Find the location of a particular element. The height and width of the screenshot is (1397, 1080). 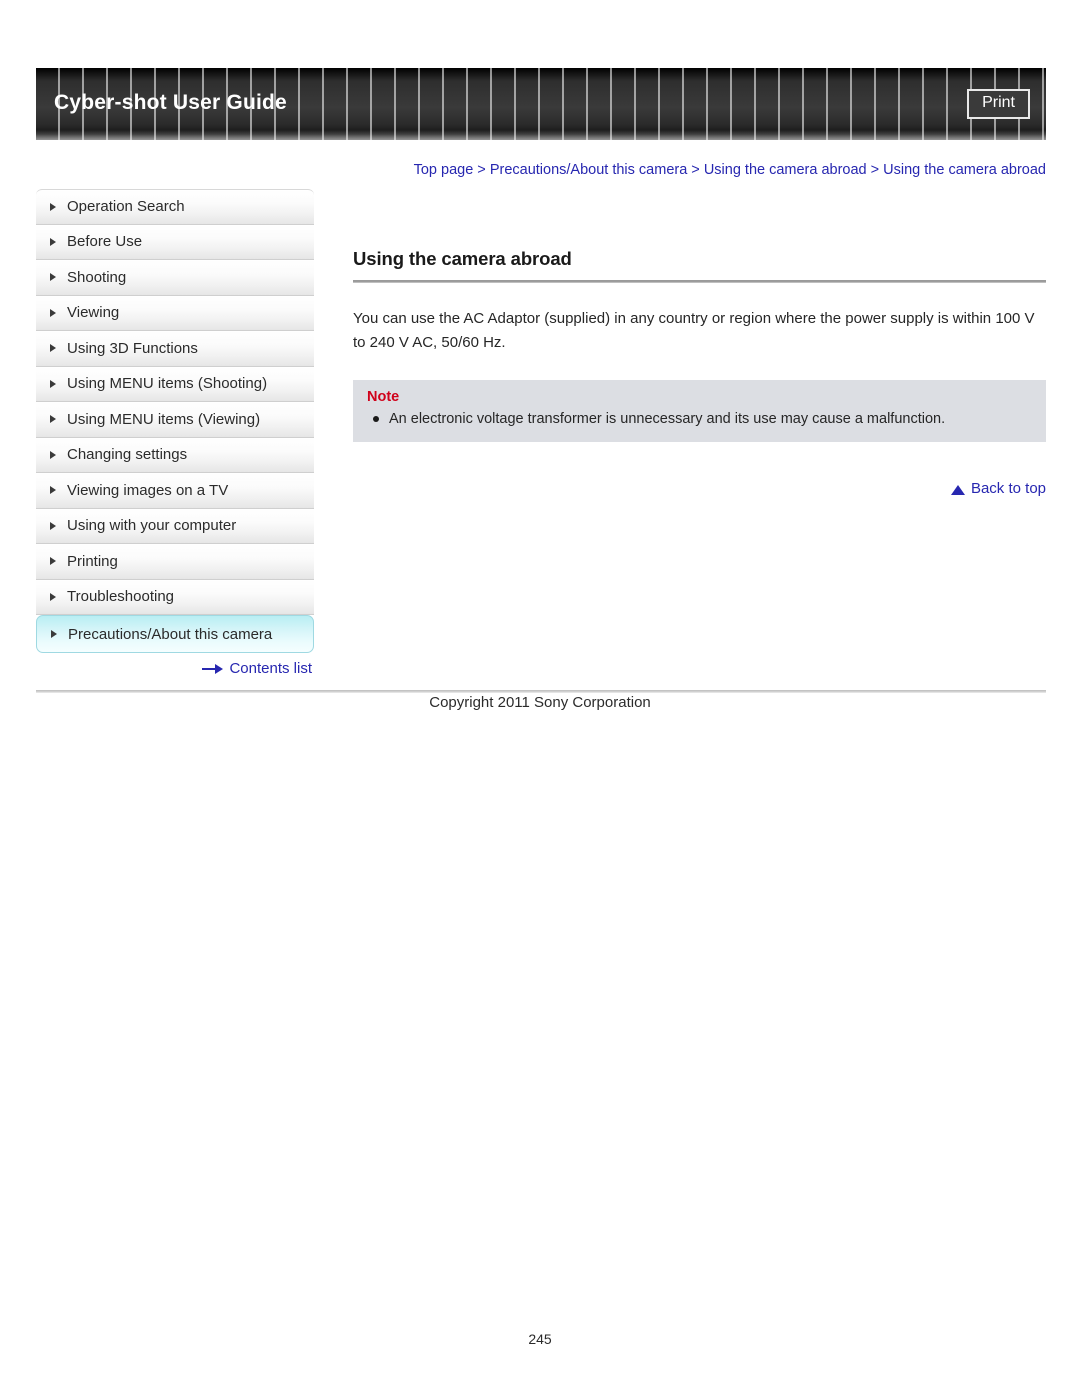

sidebar-item-troubleshooting: Troubleshooting is located at coordinates (175, 597).